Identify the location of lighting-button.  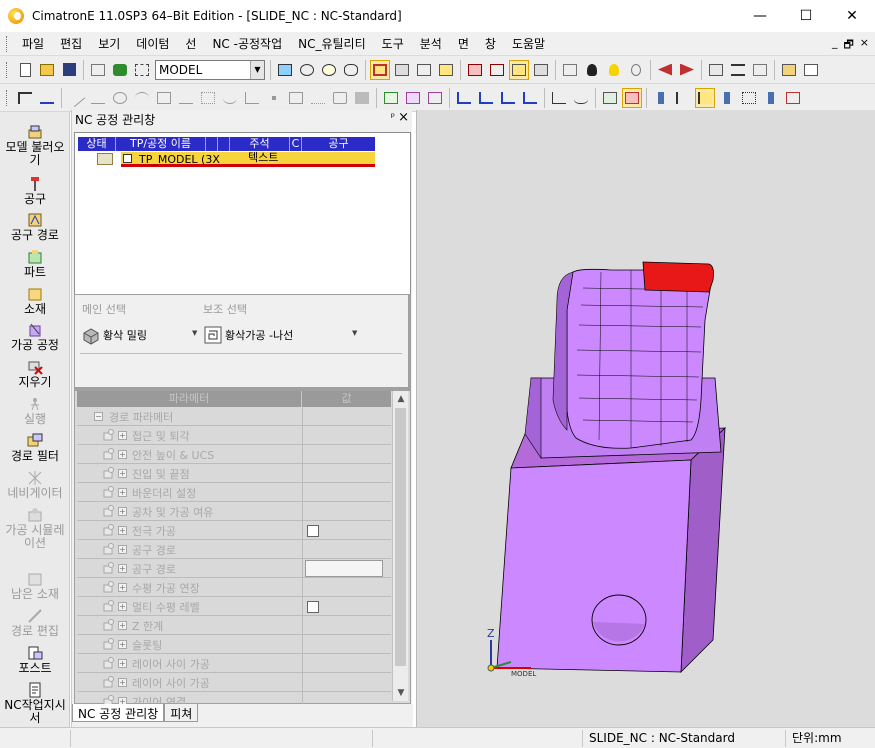
(541, 70).